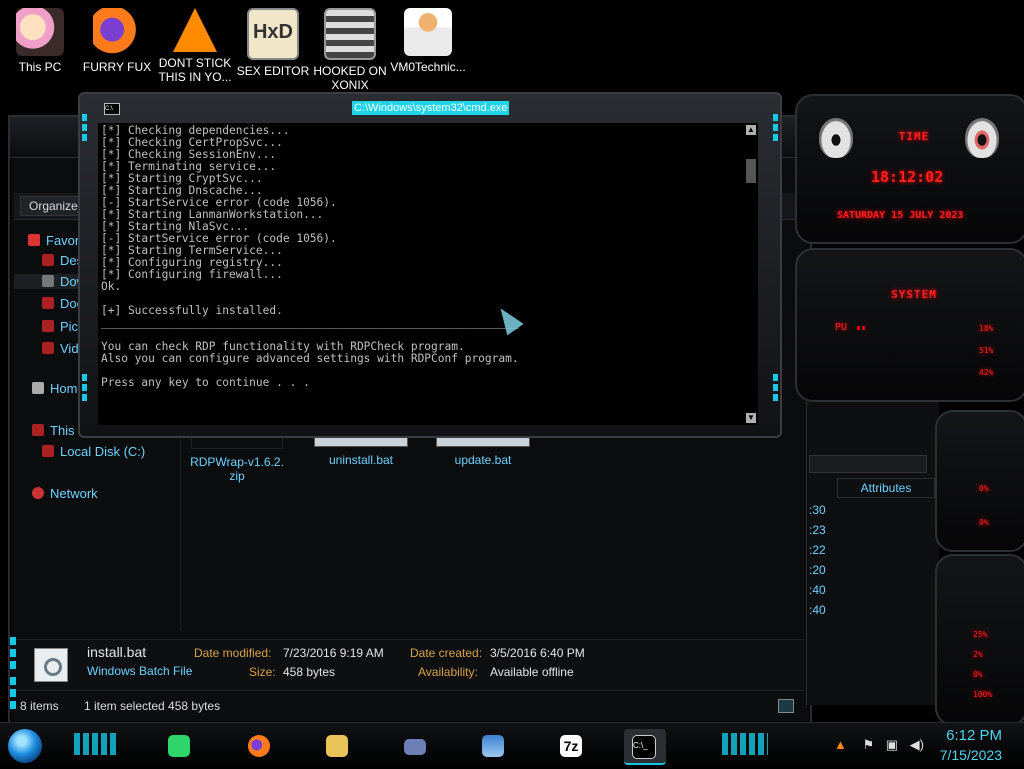  I want to click on sidebar-item-desktop: Des, so click(62, 260).